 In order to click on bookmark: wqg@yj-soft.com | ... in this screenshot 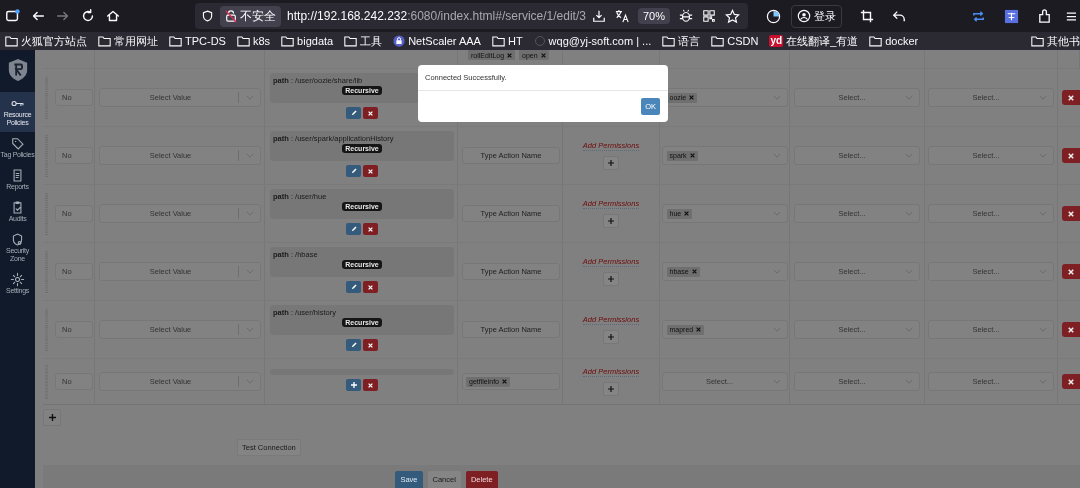, I will do `click(592, 41)`.